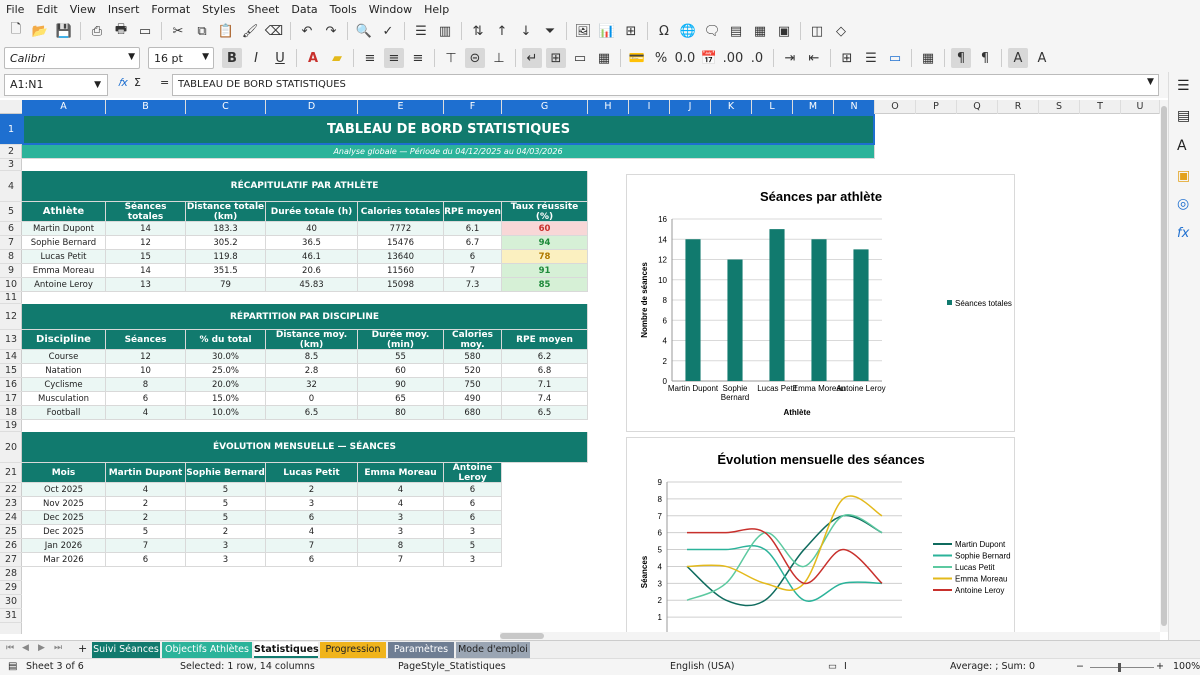 This screenshot has width=1200, height=675. What do you see at coordinates (64, 107) in the screenshot?
I see `column-header-A: A` at bounding box center [64, 107].